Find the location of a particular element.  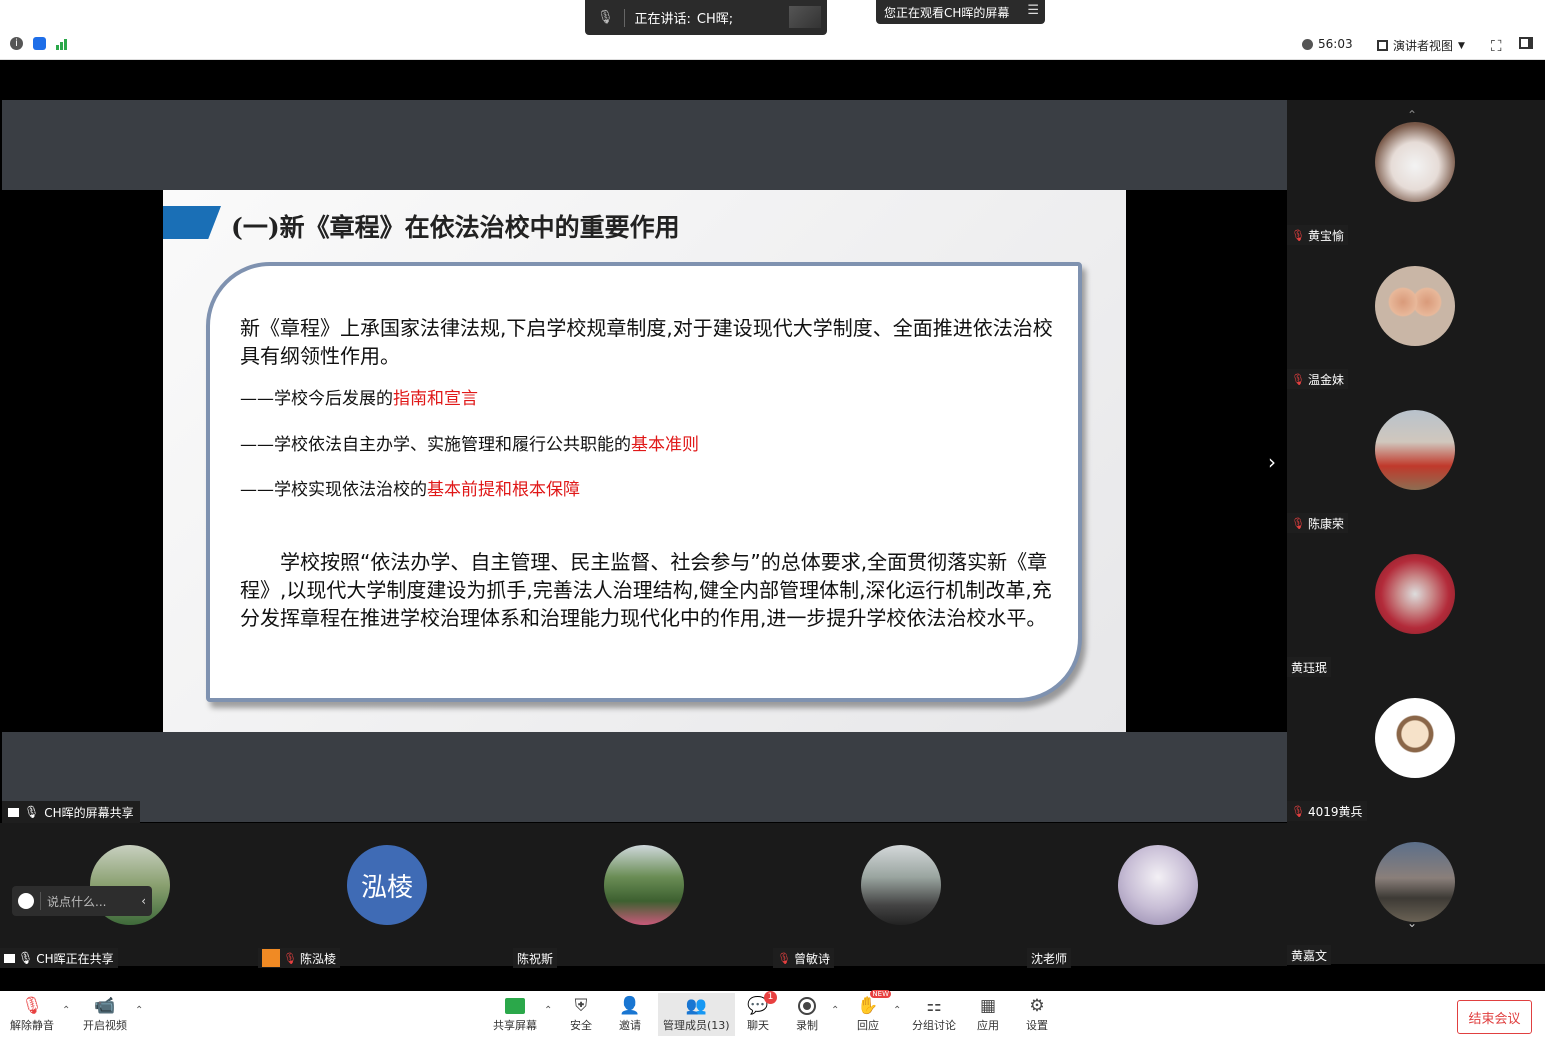

speaking-label: 正在讲话: is located at coordinates (662, 19).